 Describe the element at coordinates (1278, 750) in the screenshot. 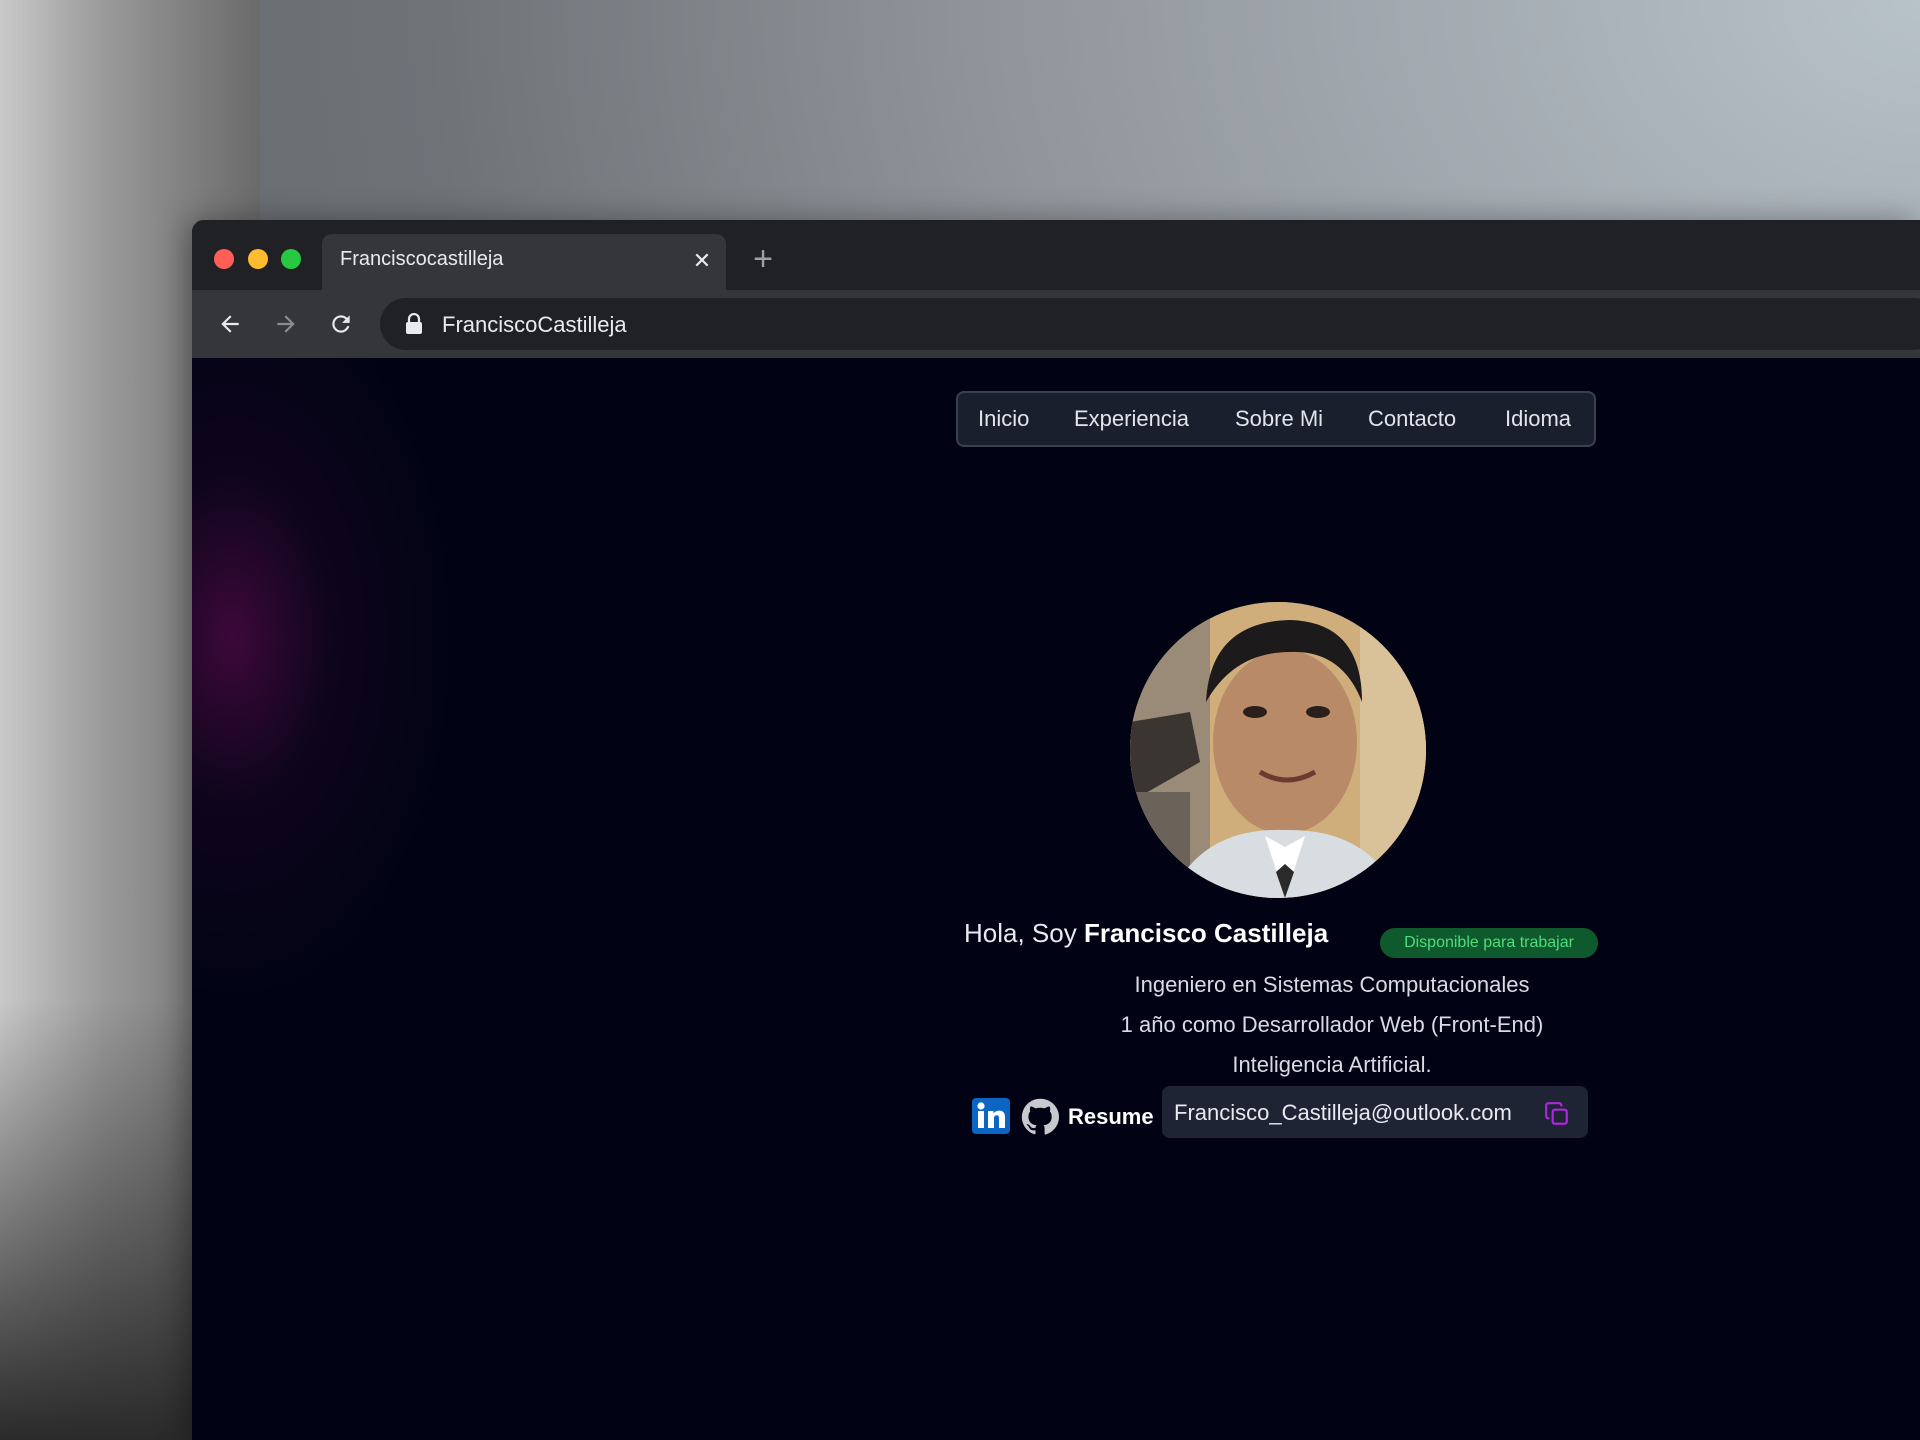

I see `profile-photo` at that location.